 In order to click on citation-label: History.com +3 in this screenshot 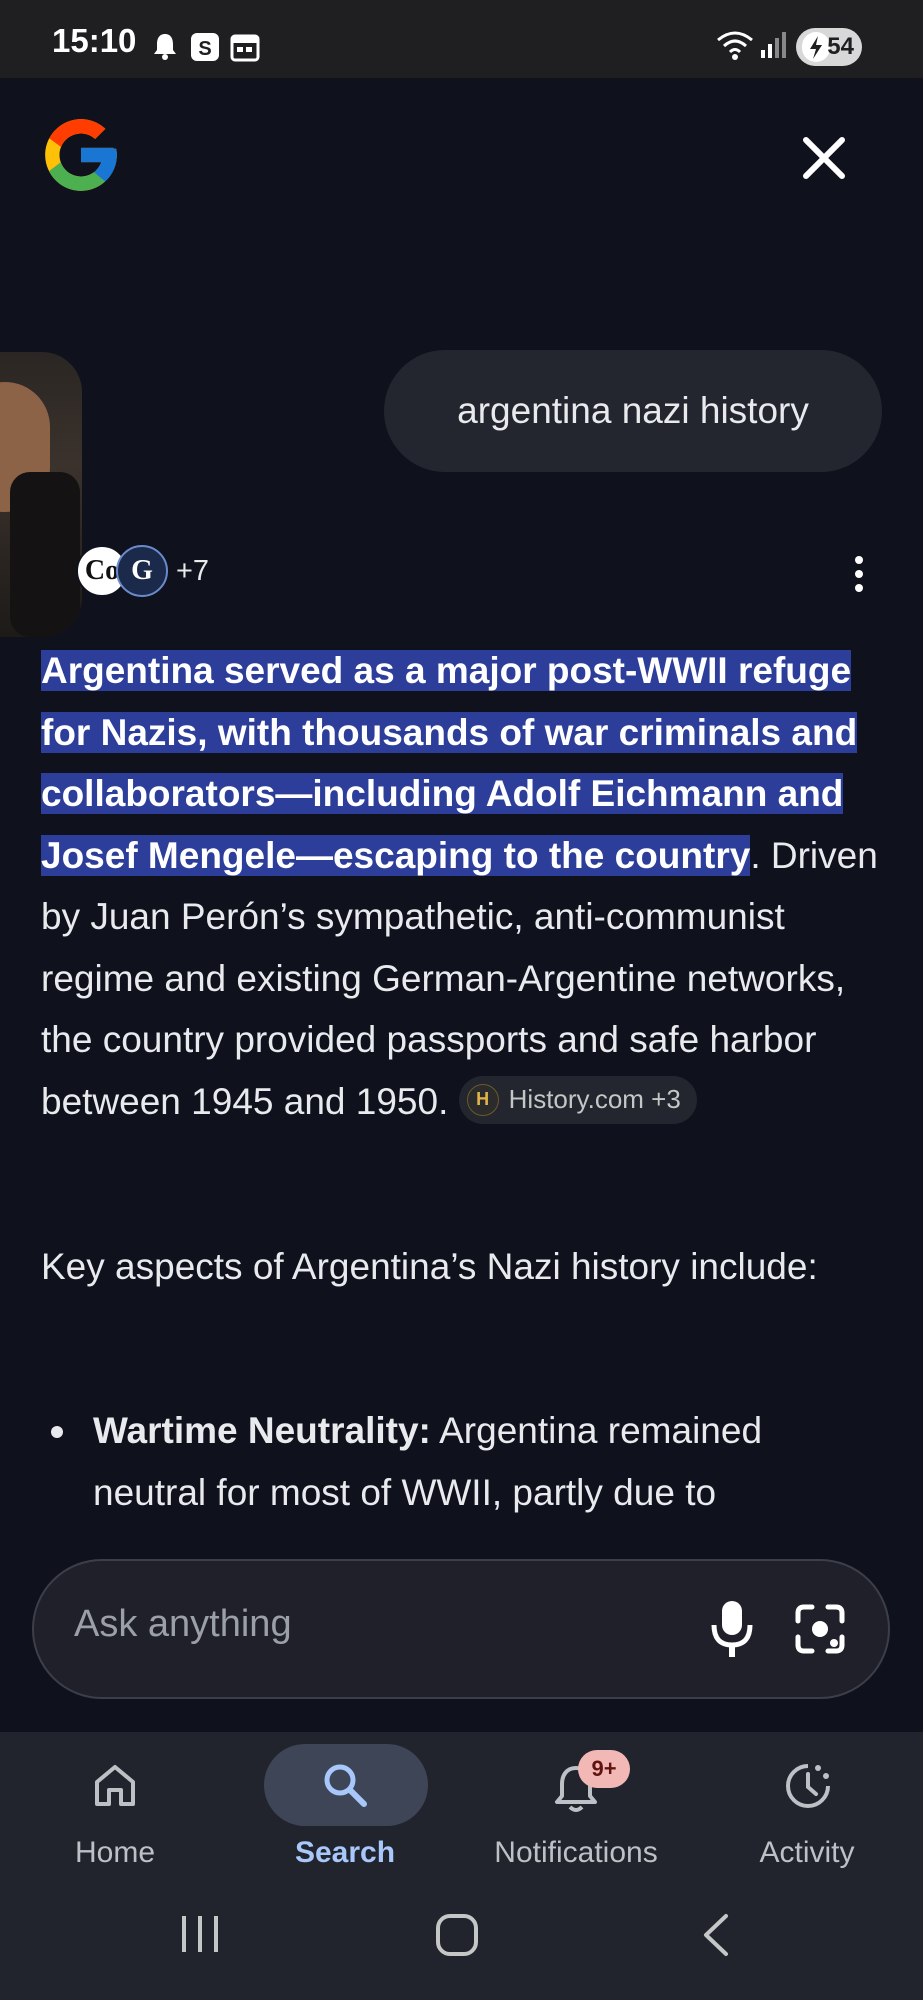, I will do `click(594, 1098)`.